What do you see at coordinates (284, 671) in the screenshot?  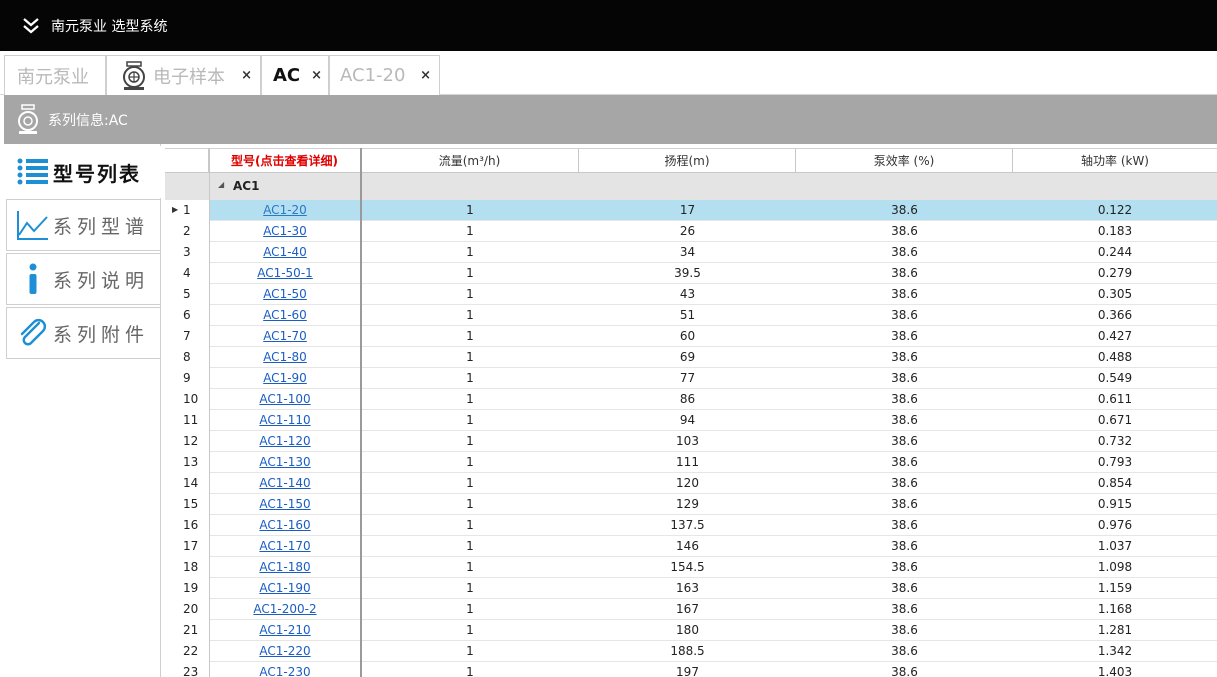 I see `model-link: AC1-230` at bounding box center [284, 671].